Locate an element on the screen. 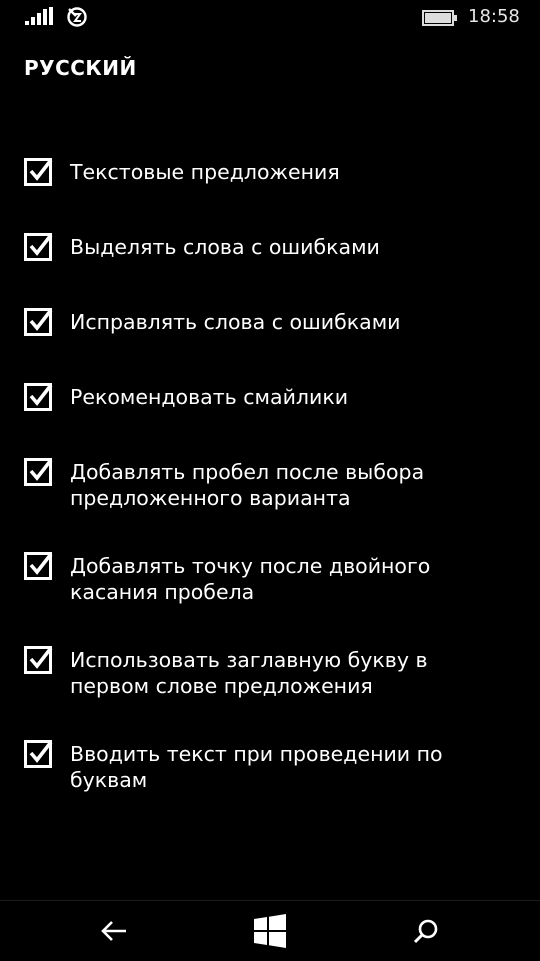  signal-bars-icon is located at coordinates (39, 16).